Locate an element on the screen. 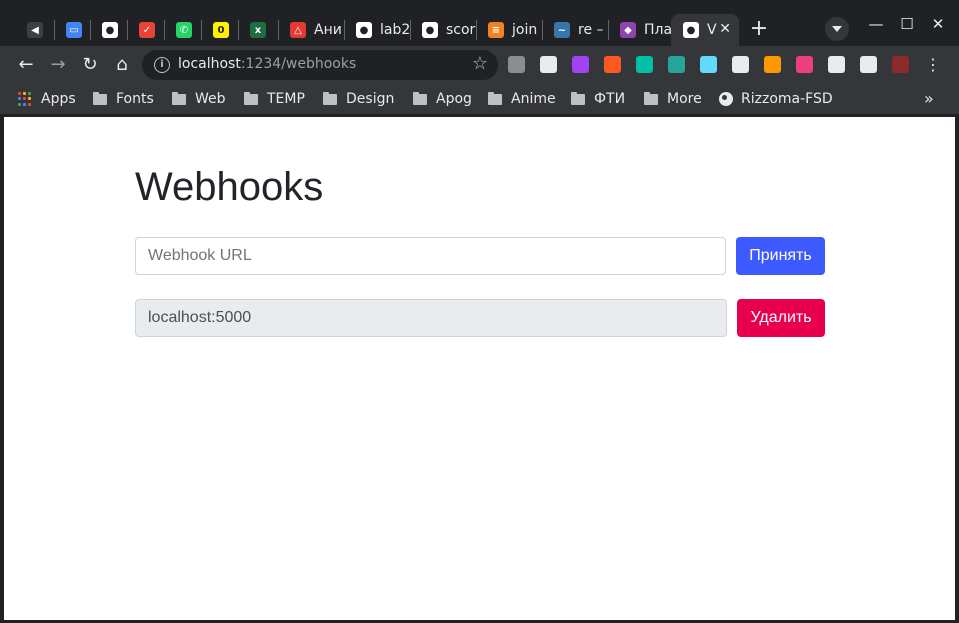  tab: ≡ join is located at coordinates (509, 30).